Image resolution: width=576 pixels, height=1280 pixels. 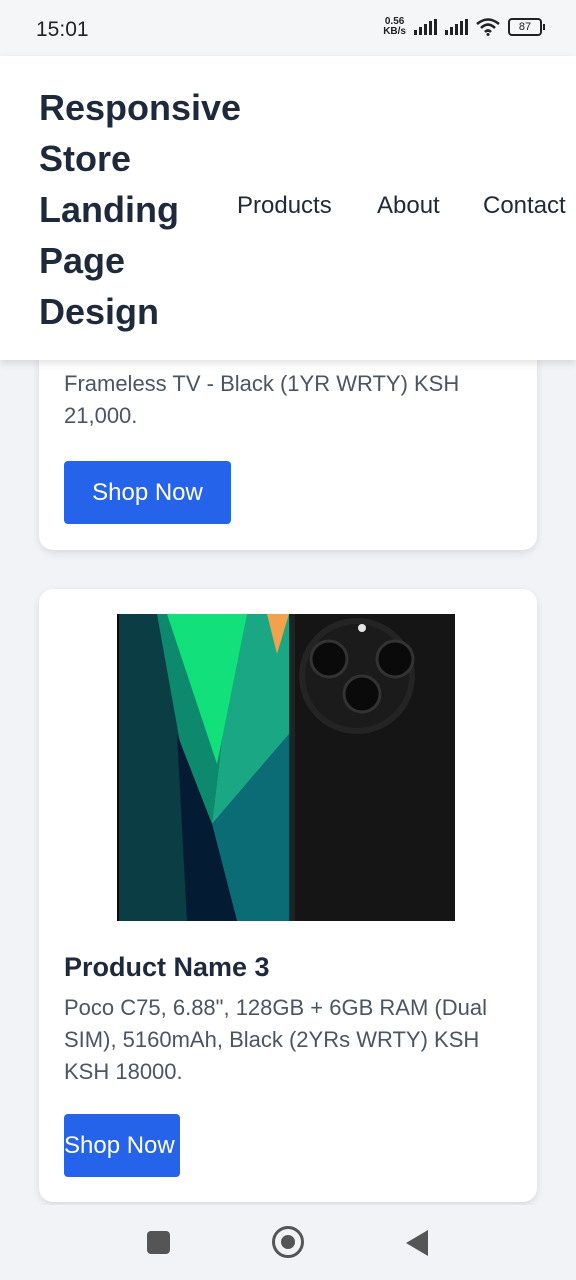 I want to click on network-speed: 0.56 KB/s, so click(x=394, y=27).